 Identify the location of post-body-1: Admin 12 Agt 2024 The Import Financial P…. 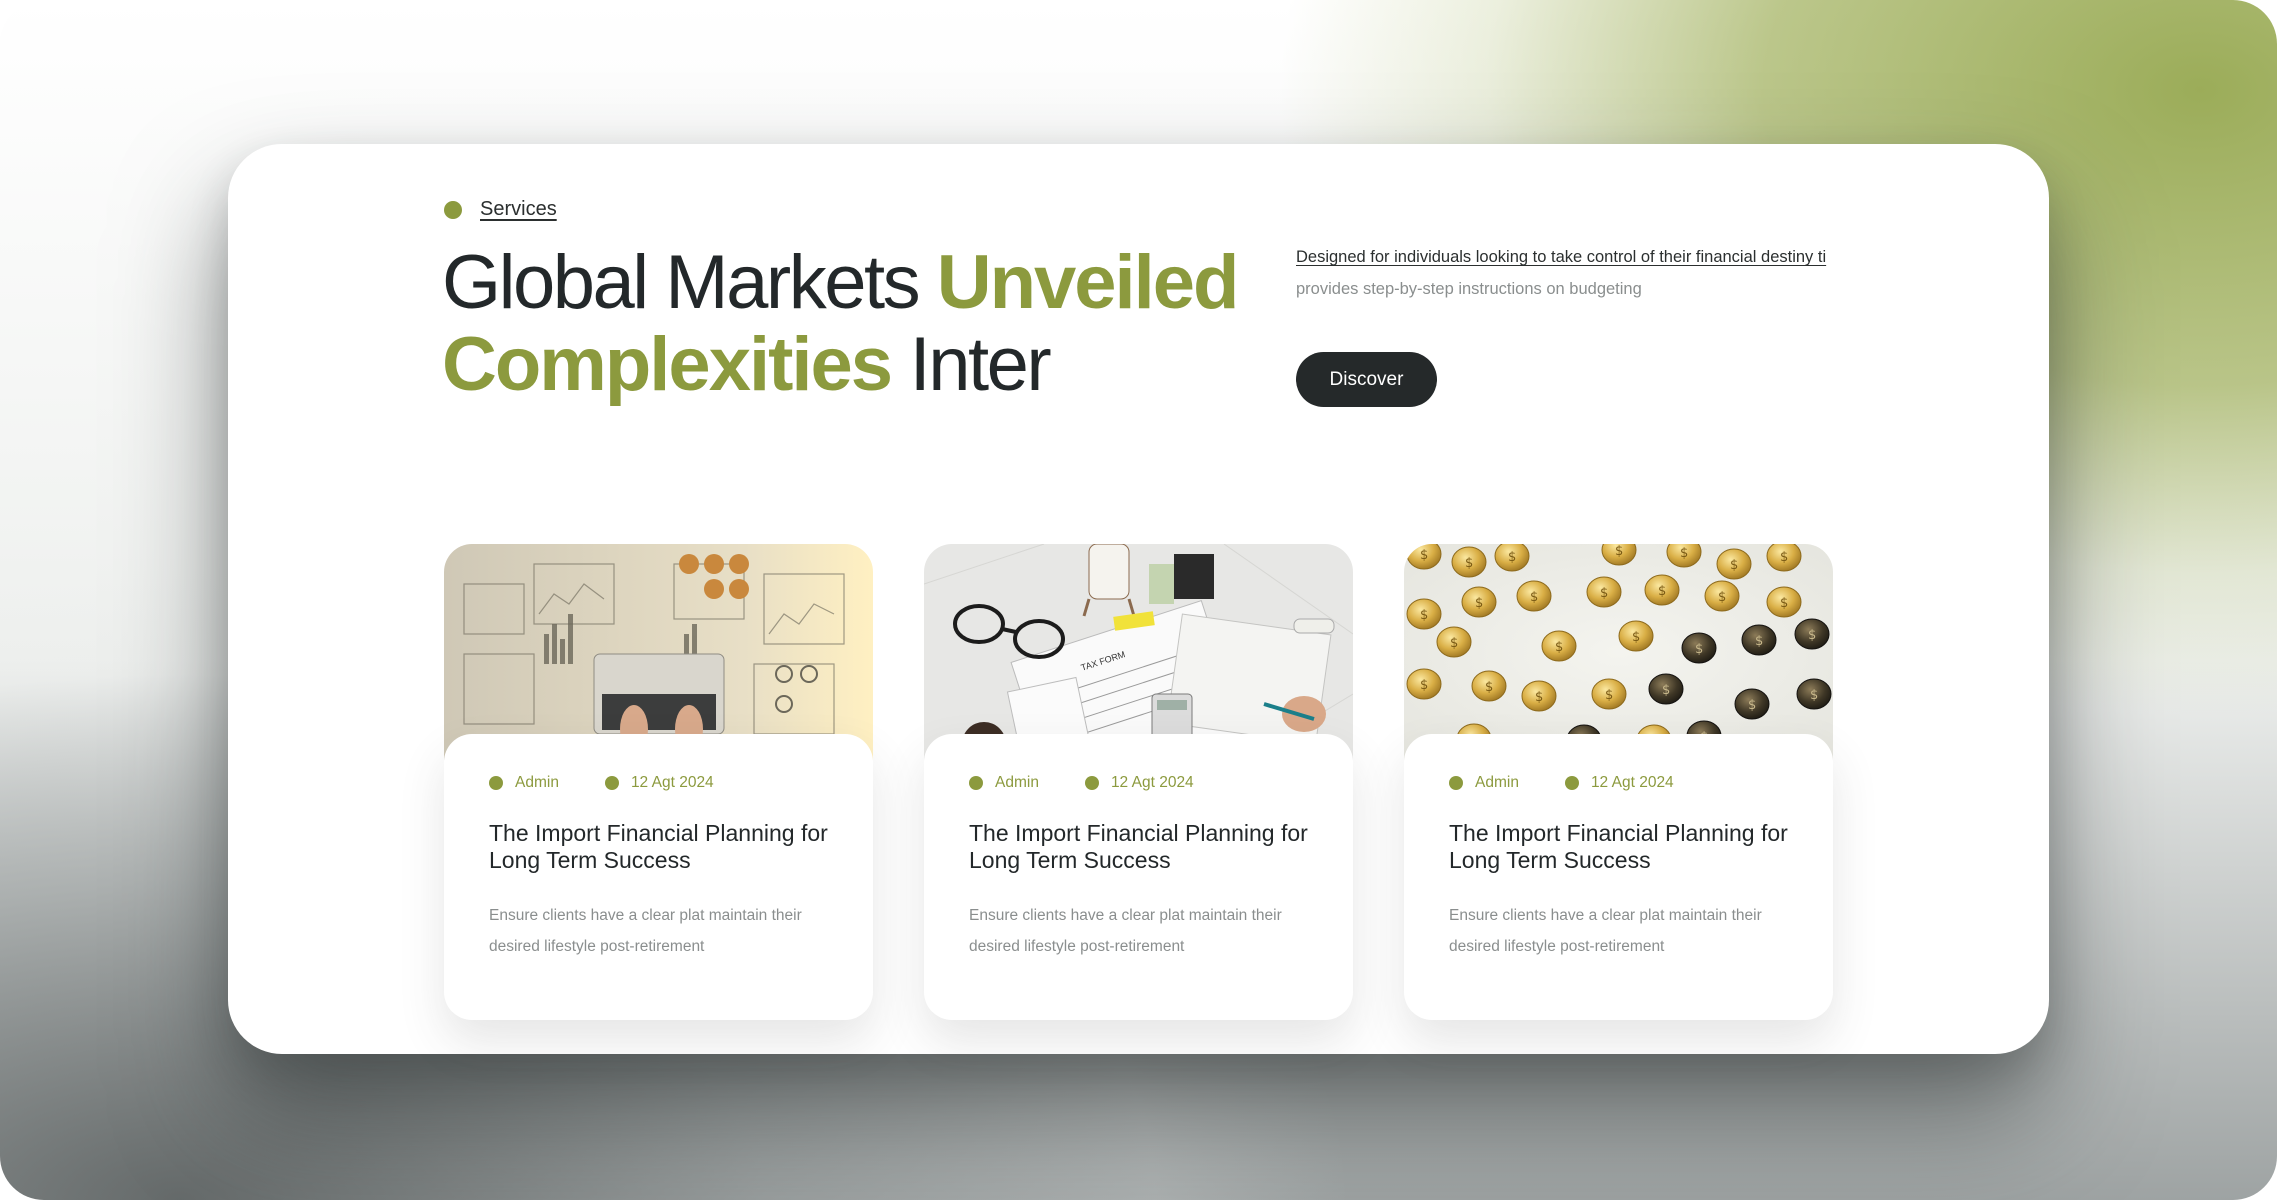
(658, 877).